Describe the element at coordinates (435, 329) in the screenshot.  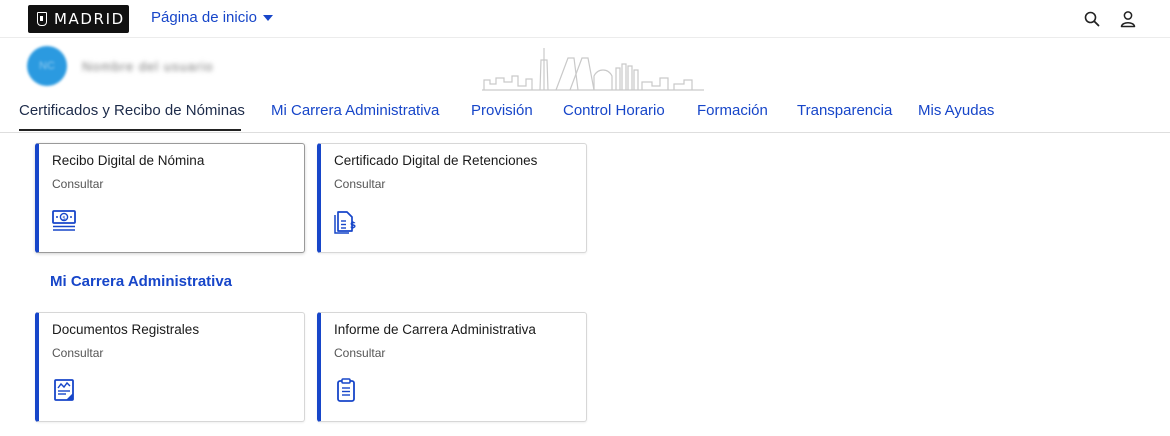
I see `card-title: Informe de Carrera Administrativa` at that location.